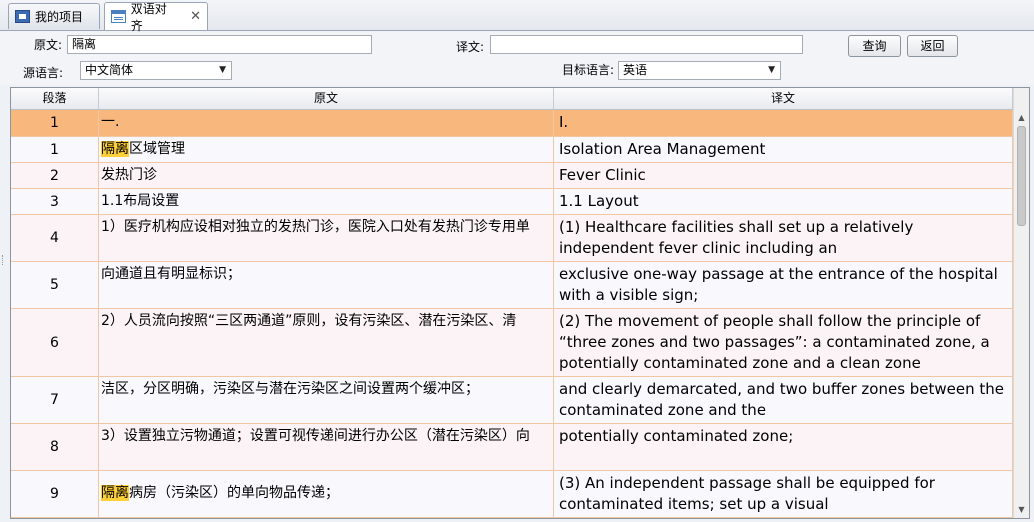 This screenshot has width=1034, height=522. What do you see at coordinates (326, 400) in the screenshot?
I see `source-cell: 洁区，分区明确，污染区与潜在污染区之间设置两个缓冲区；` at bounding box center [326, 400].